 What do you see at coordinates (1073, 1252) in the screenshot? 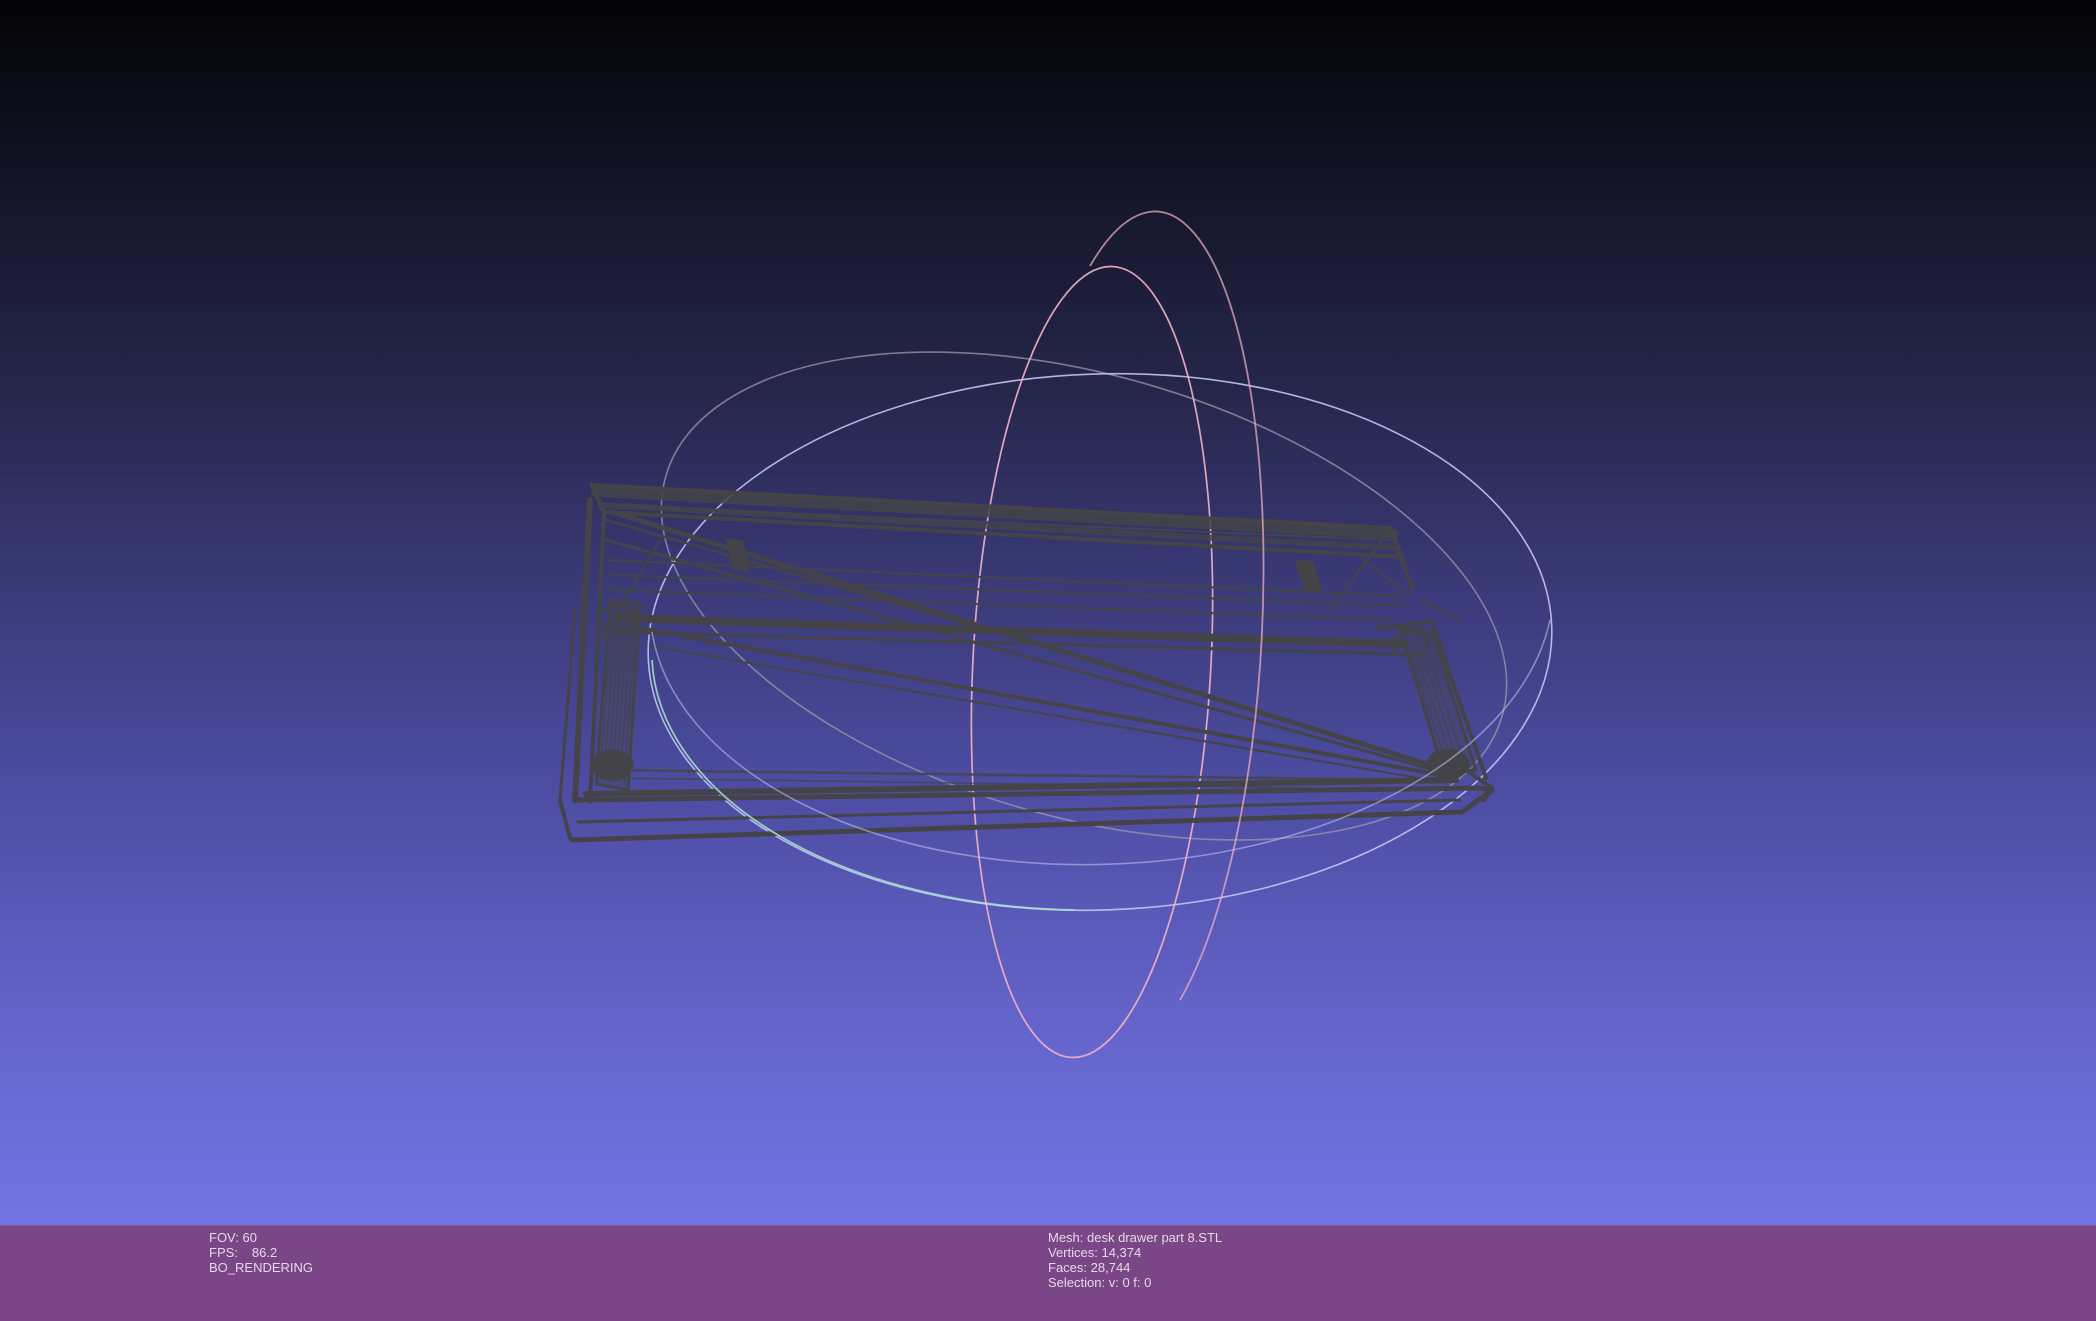
I see `vertices-label: Vertices:` at bounding box center [1073, 1252].